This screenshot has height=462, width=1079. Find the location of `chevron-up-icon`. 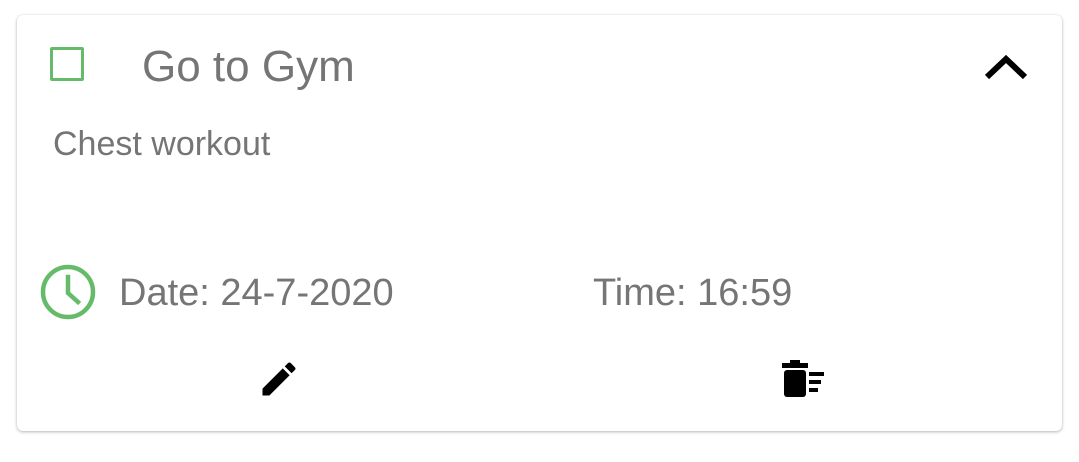

chevron-up-icon is located at coordinates (1006, 67).